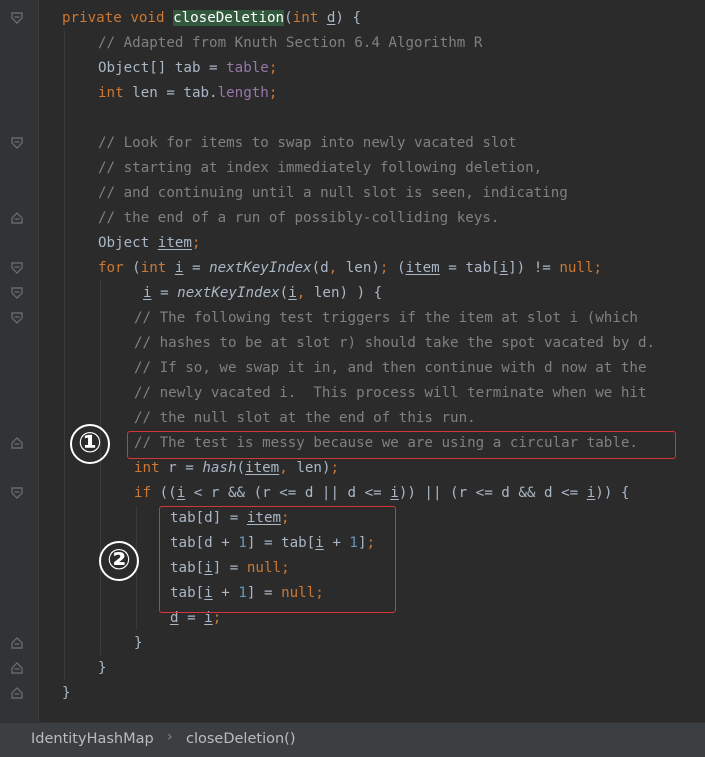  Describe the element at coordinates (170, 737) in the screenshot. I see `chevron-right-icon: ›` at that location.